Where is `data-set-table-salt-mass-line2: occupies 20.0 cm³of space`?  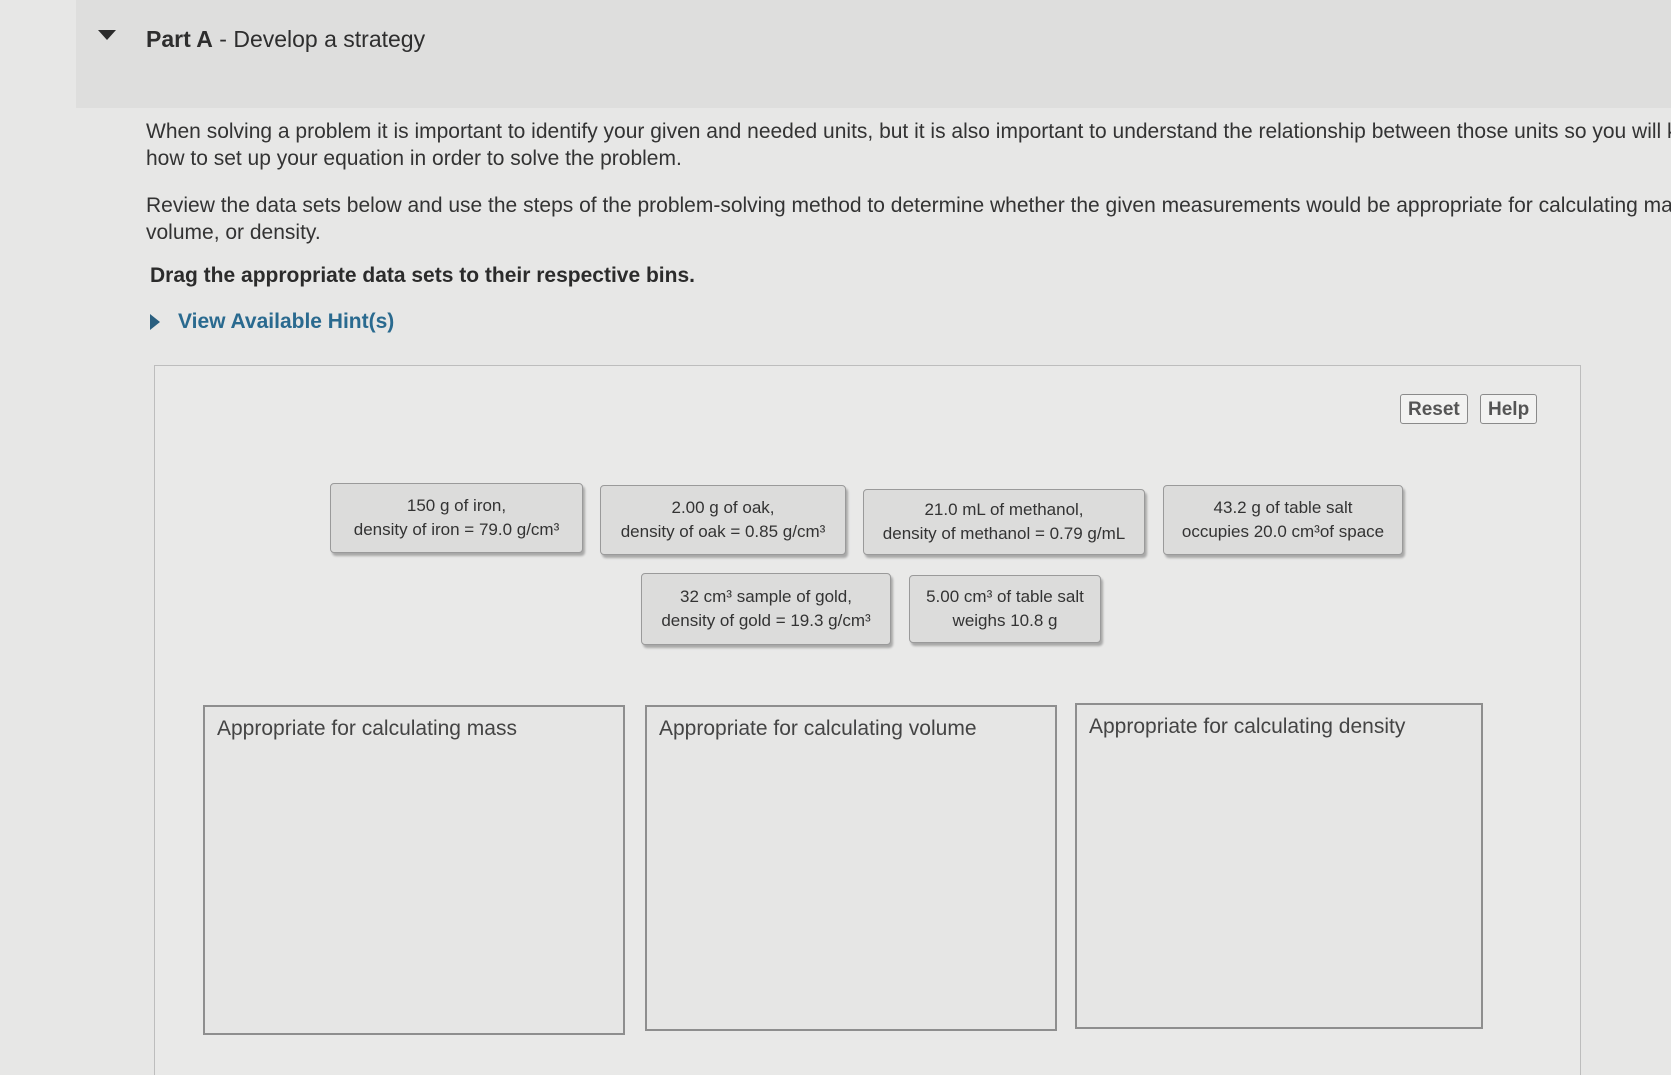
data-set-table-salt-mass-line2: occupies 20.0 cm³of space is located at coordinates (1283, 531).